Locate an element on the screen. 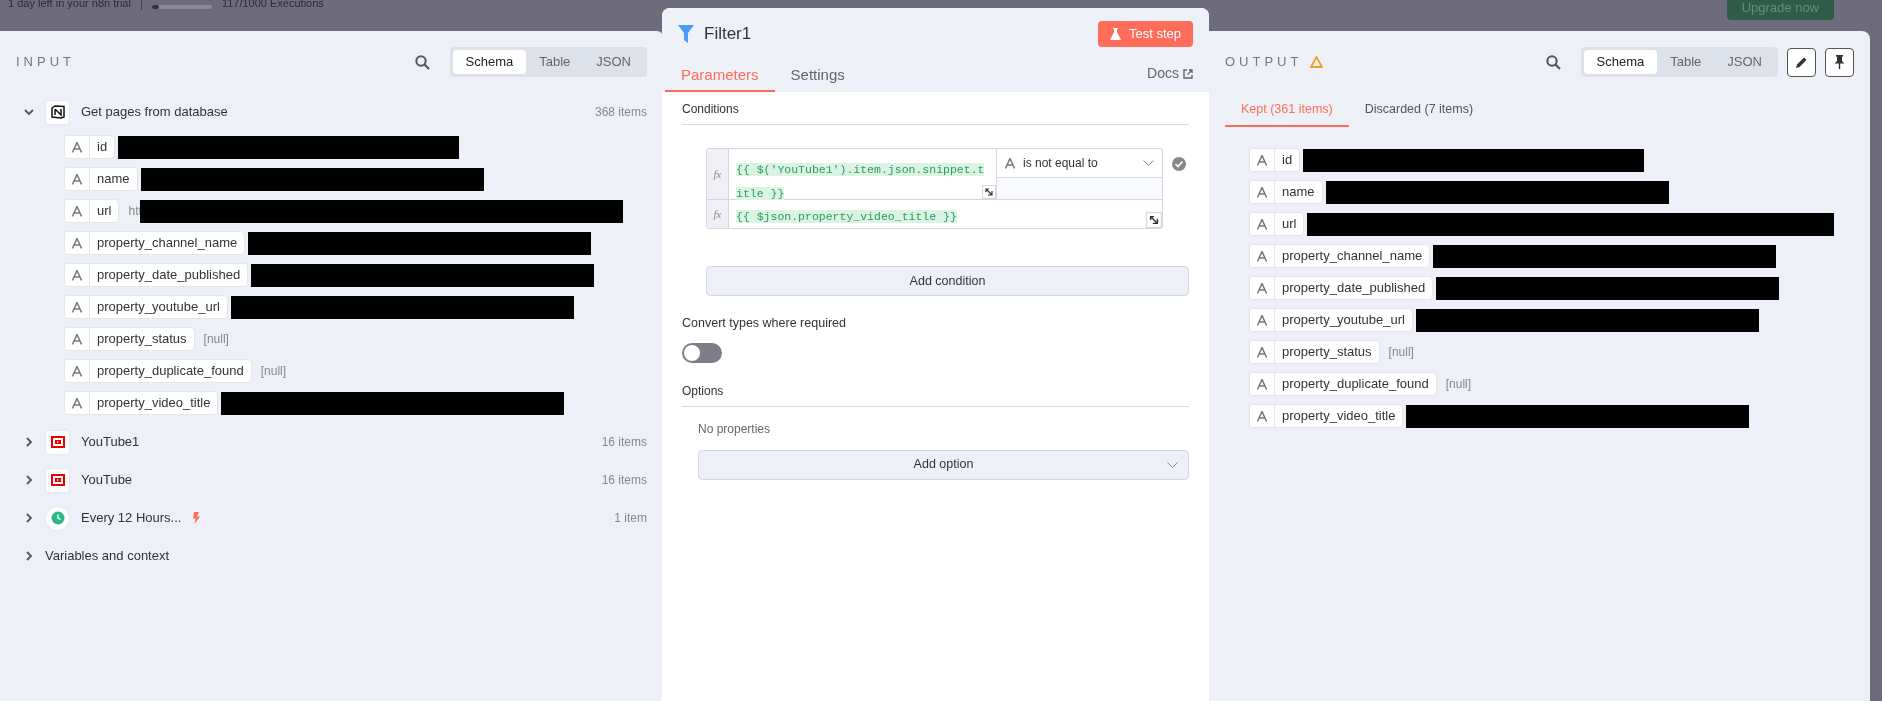  variables-label: Variables and context is located at coordinates (107, 556).